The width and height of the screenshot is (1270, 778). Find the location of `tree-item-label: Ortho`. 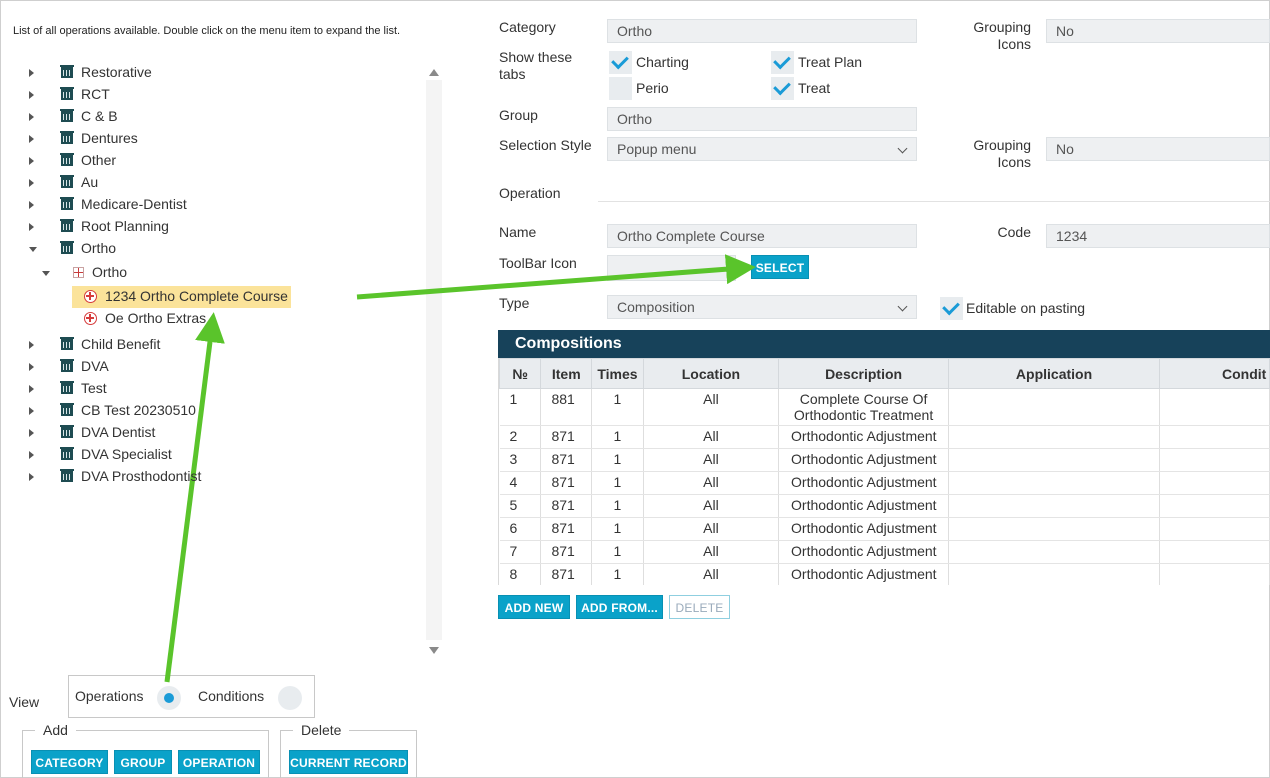

tree-item-label: Ortho is located at coordinates (99, 248).